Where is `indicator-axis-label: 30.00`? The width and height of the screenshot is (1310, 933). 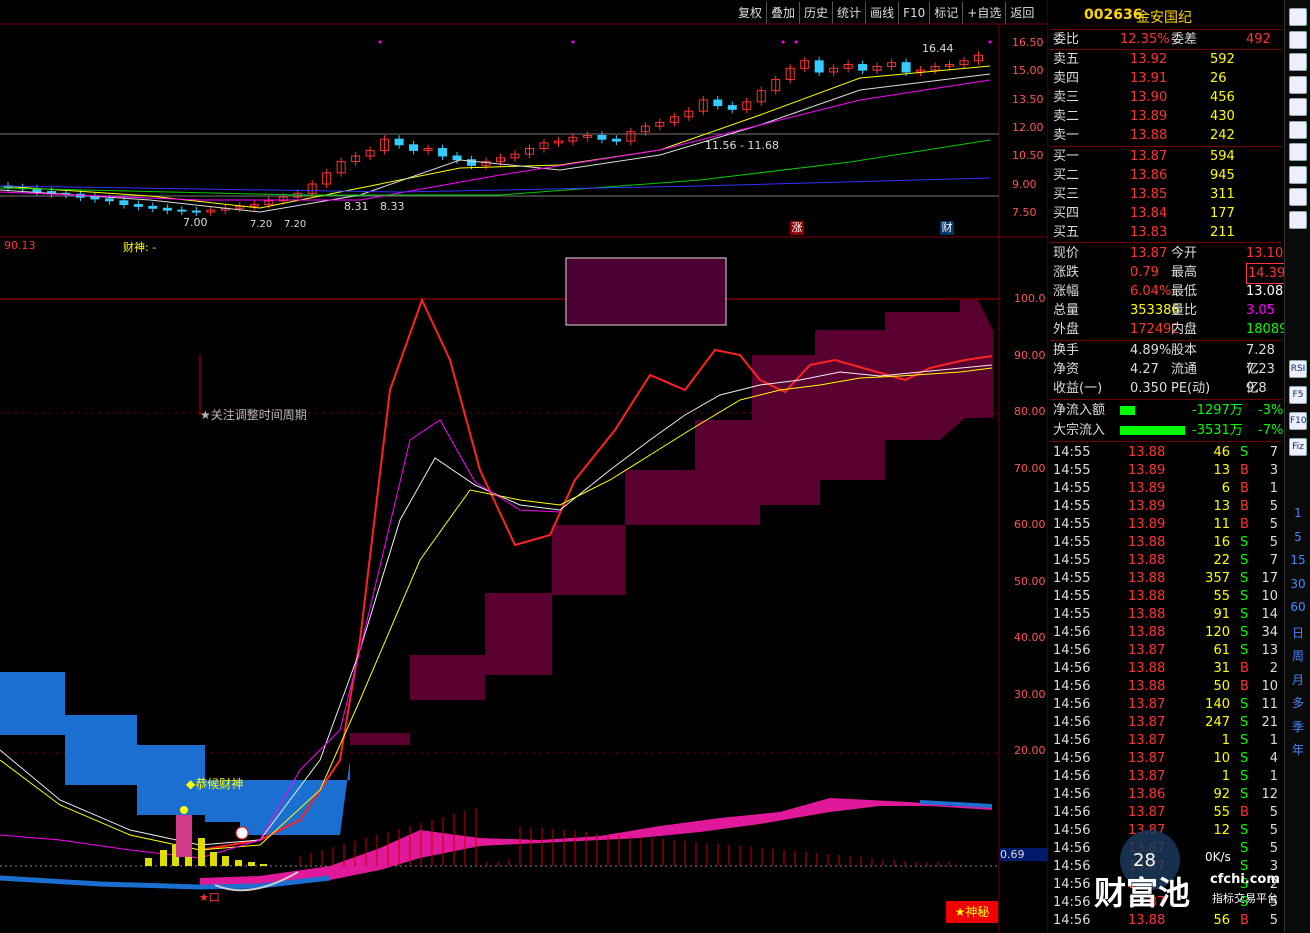
indicator-axis-label: 30.00 is located at coordinates (1030, 694).